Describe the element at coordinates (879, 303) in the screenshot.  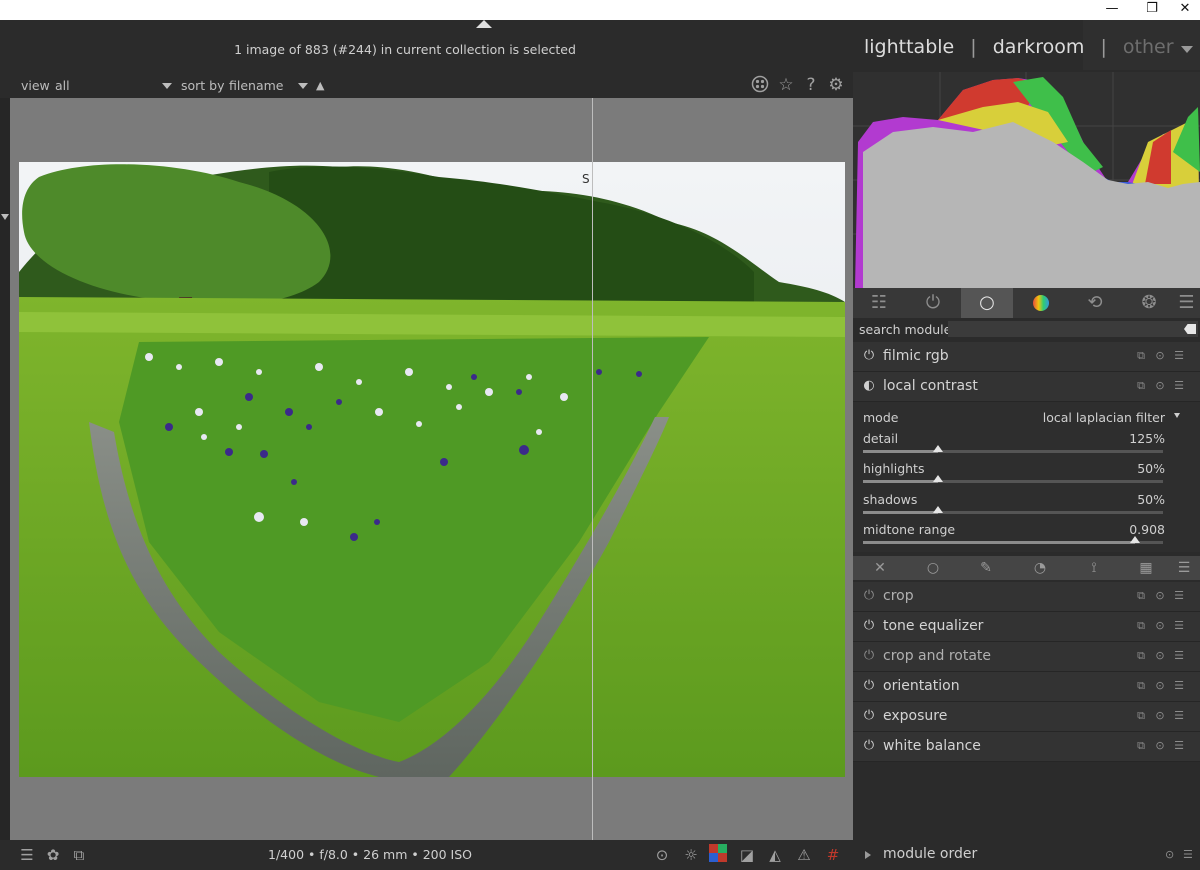
I see `quick-access-icon: ☷` at that location.